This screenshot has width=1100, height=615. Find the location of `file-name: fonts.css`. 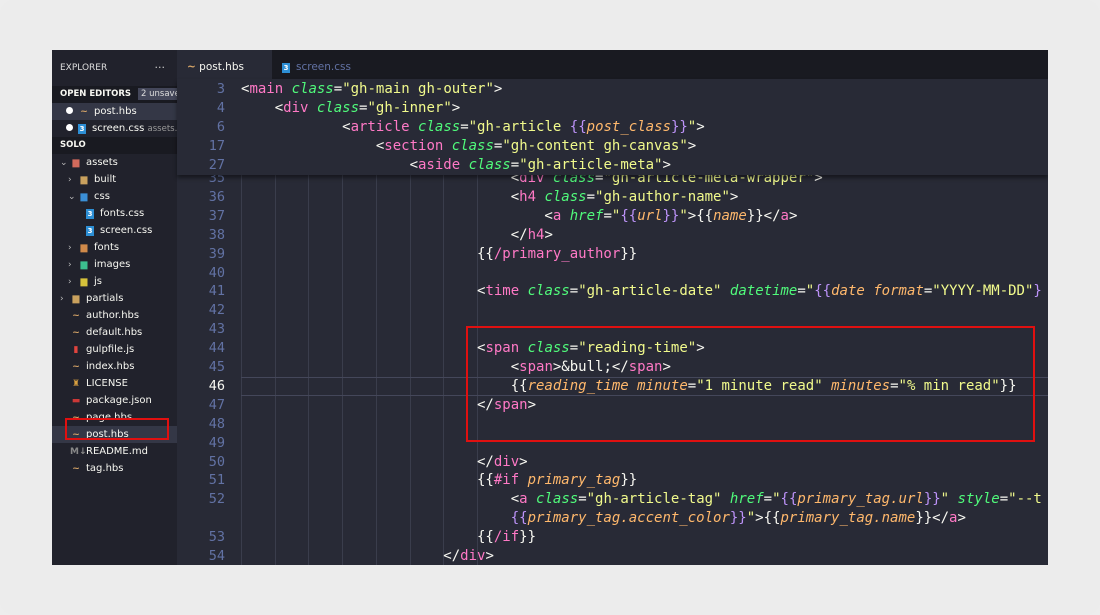

file-name: fonts.css is located at coordinates (122, 213).